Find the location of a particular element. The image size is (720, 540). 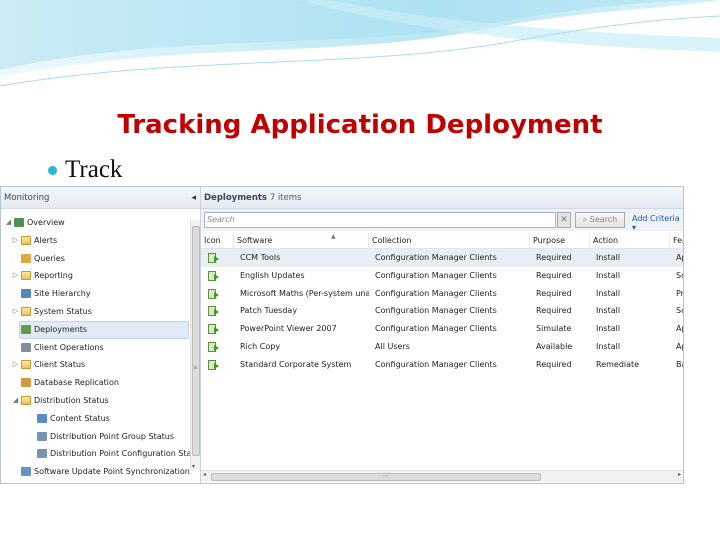

column-header-collection: Collection is located at coordinates (449, 241).